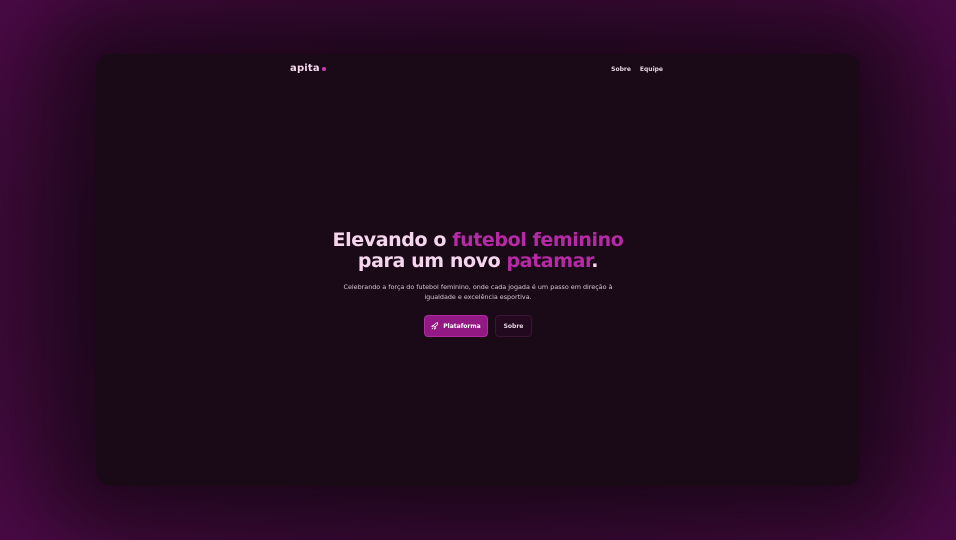 The image size is (956, 540). What do you see at coordinates (462, 326) in the screenshot?
I see `plataforma-button-label: Plataforma` at bounding box center [462, 326].